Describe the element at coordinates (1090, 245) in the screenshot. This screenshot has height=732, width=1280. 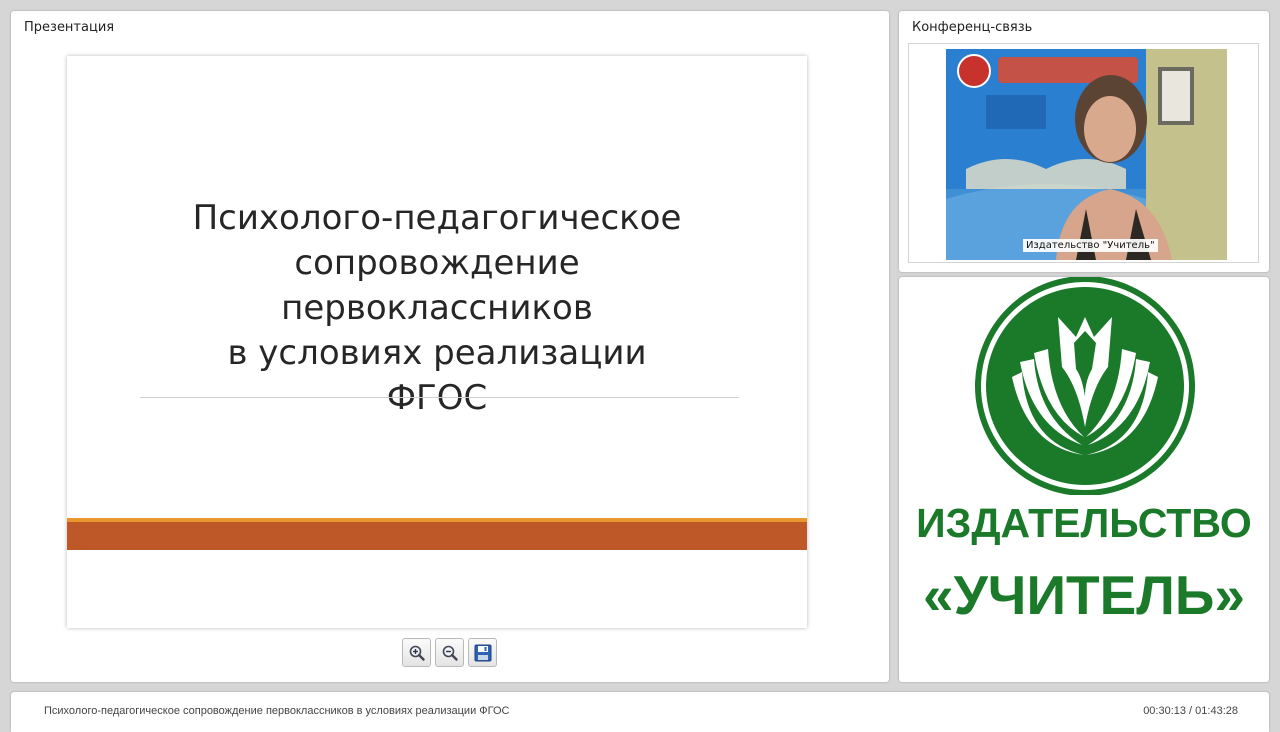
I see `video-caption: Издательство "Учитель"` at that location.